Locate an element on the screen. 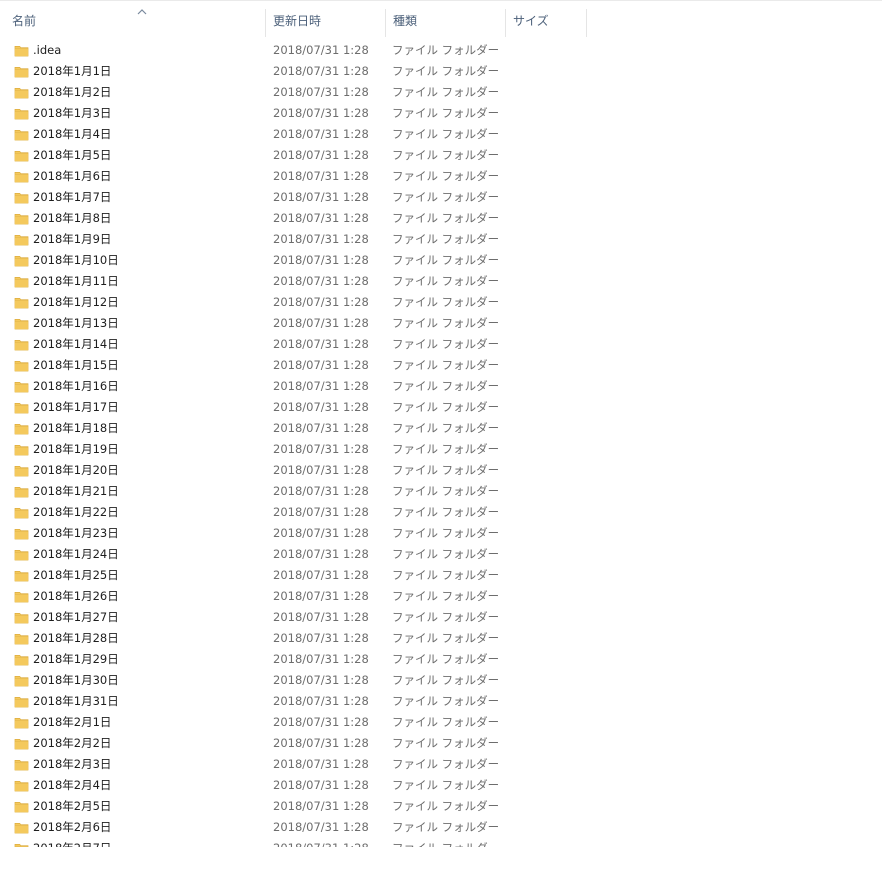  file-row: 2018年1月19日 2018/07/31 1:28 ファイル フォルダー is located at coordinates (300, 449).